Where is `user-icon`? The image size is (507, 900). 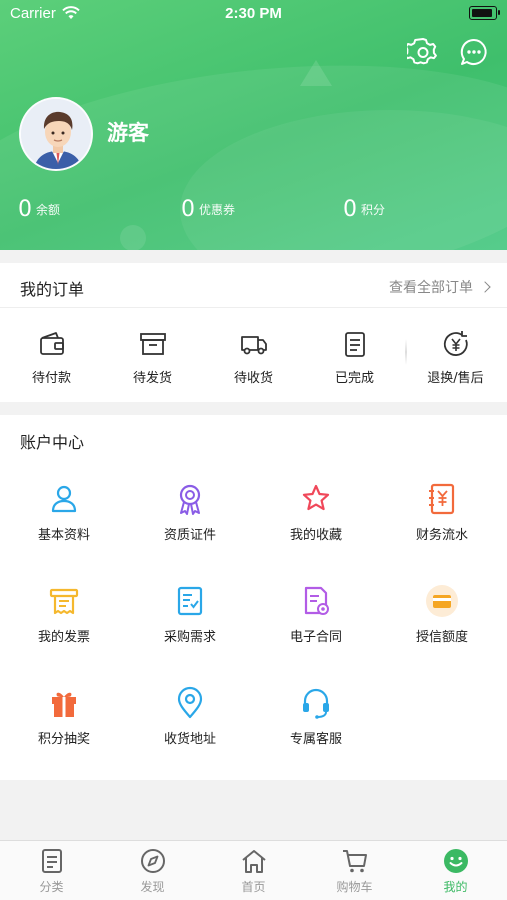
user-icon is located at coordinates (64, 499).